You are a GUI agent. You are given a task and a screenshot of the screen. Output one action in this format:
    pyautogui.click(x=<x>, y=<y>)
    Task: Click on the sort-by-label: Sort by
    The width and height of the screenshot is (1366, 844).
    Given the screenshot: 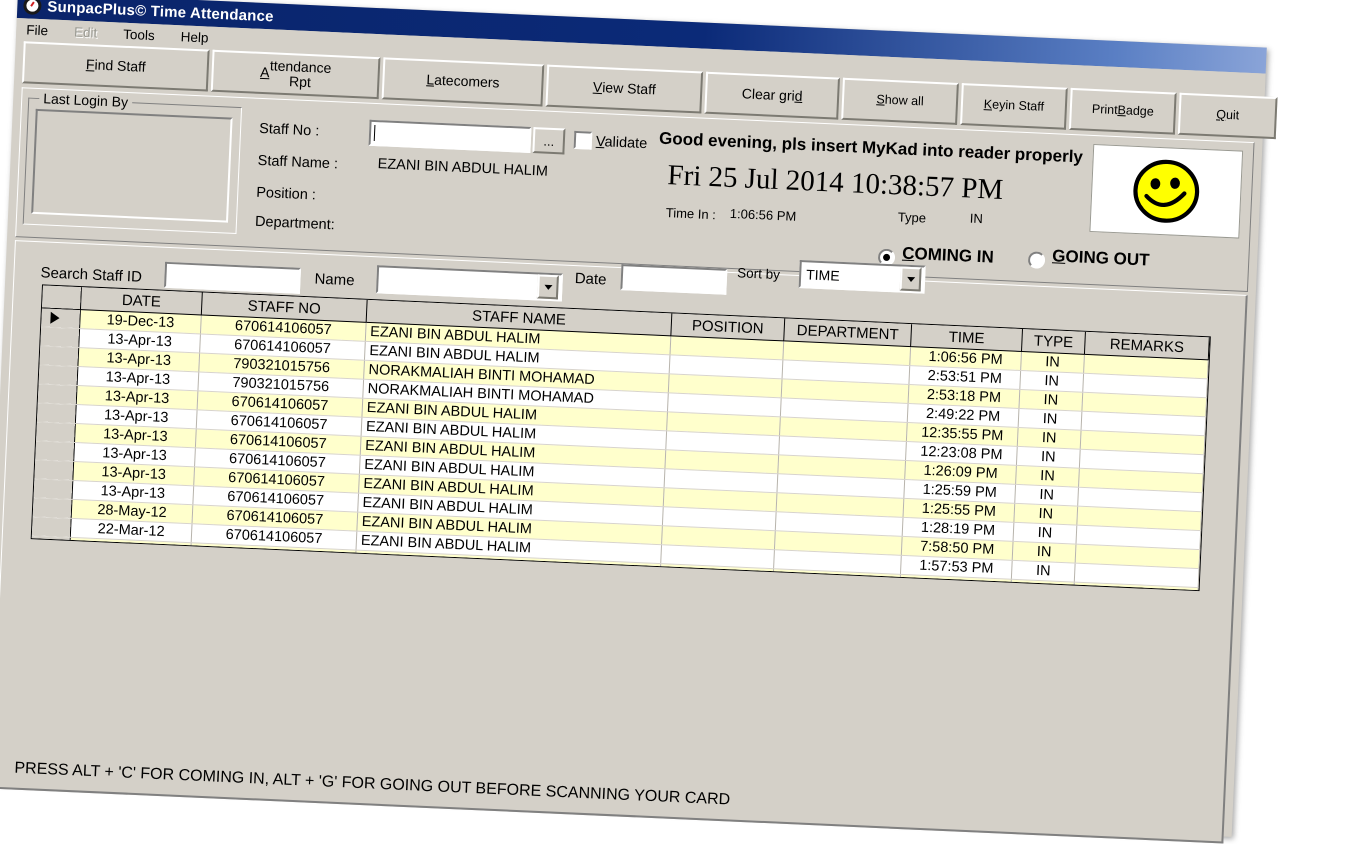 What is the action you would take?
    pyautogui.click(x=758, y=274)
    